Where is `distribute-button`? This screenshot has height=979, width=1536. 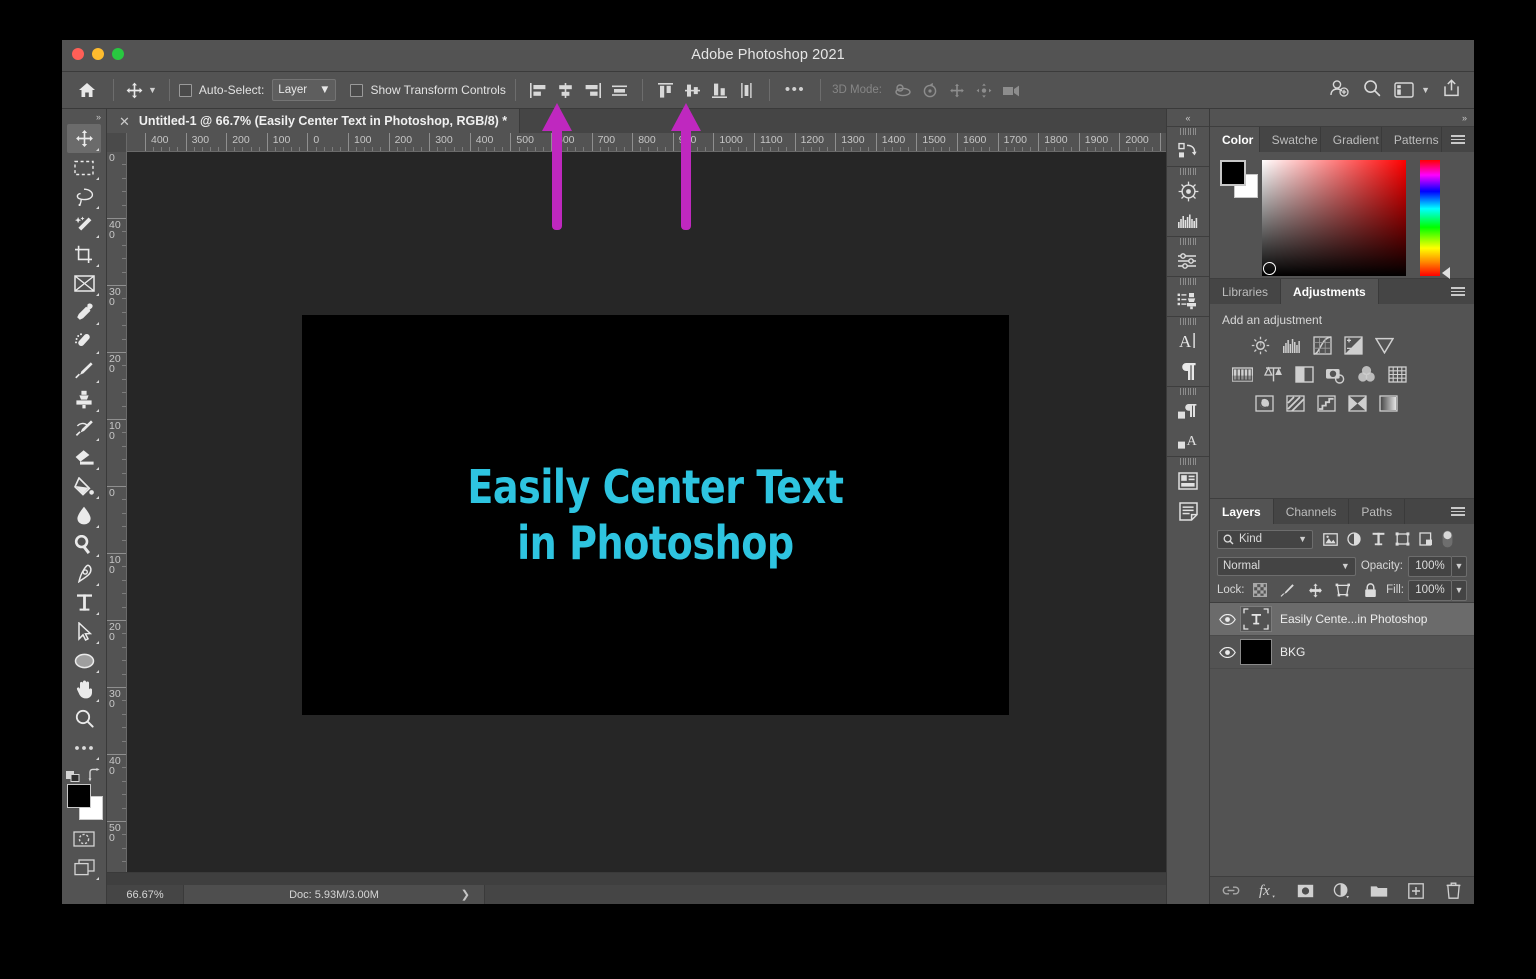
distribute-button is located at coordinates (746, 90).